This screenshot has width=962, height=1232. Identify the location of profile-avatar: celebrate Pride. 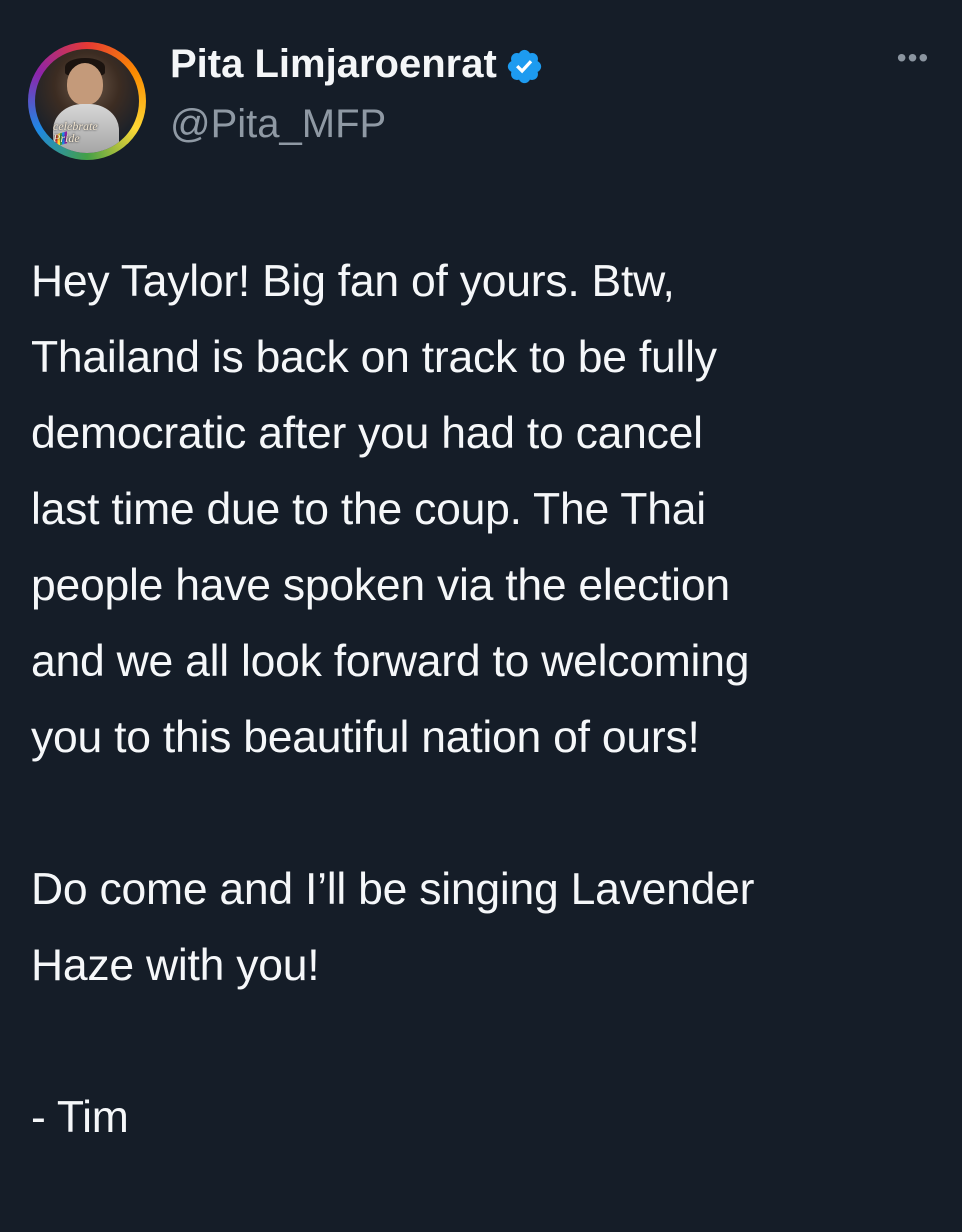
(87, 101).